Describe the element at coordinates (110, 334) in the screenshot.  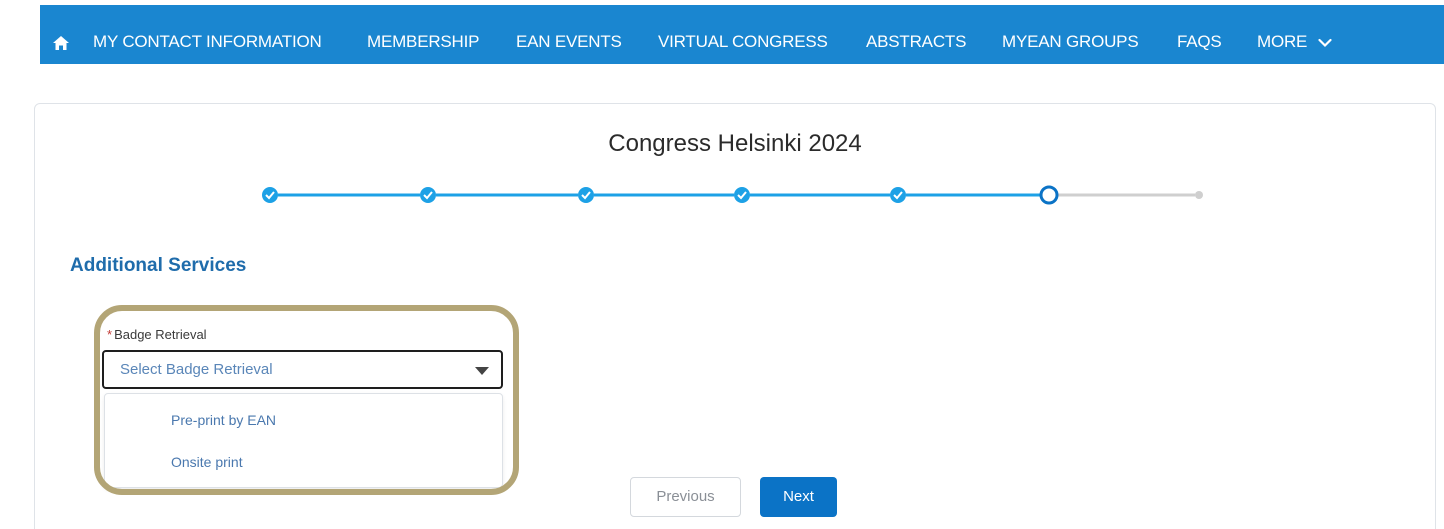
I see `required-marker: *` at that location.